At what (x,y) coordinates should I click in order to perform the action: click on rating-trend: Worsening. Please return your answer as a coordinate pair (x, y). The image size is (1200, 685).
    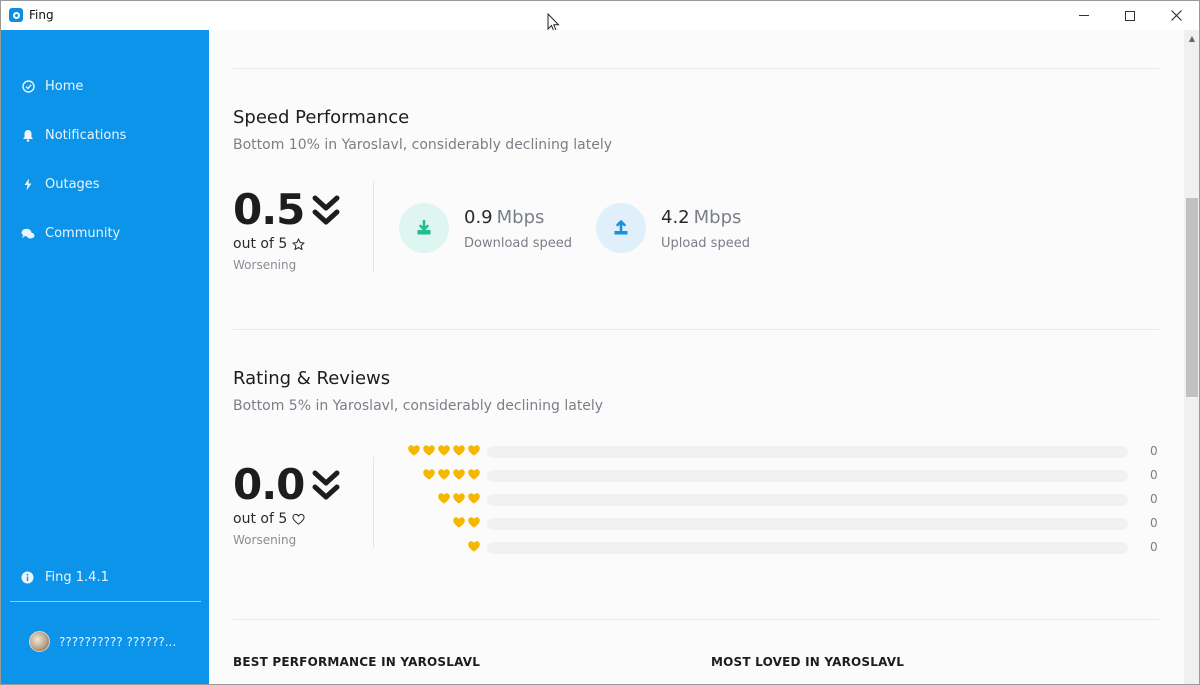
    Looking at the image, I should click on (265, 540).